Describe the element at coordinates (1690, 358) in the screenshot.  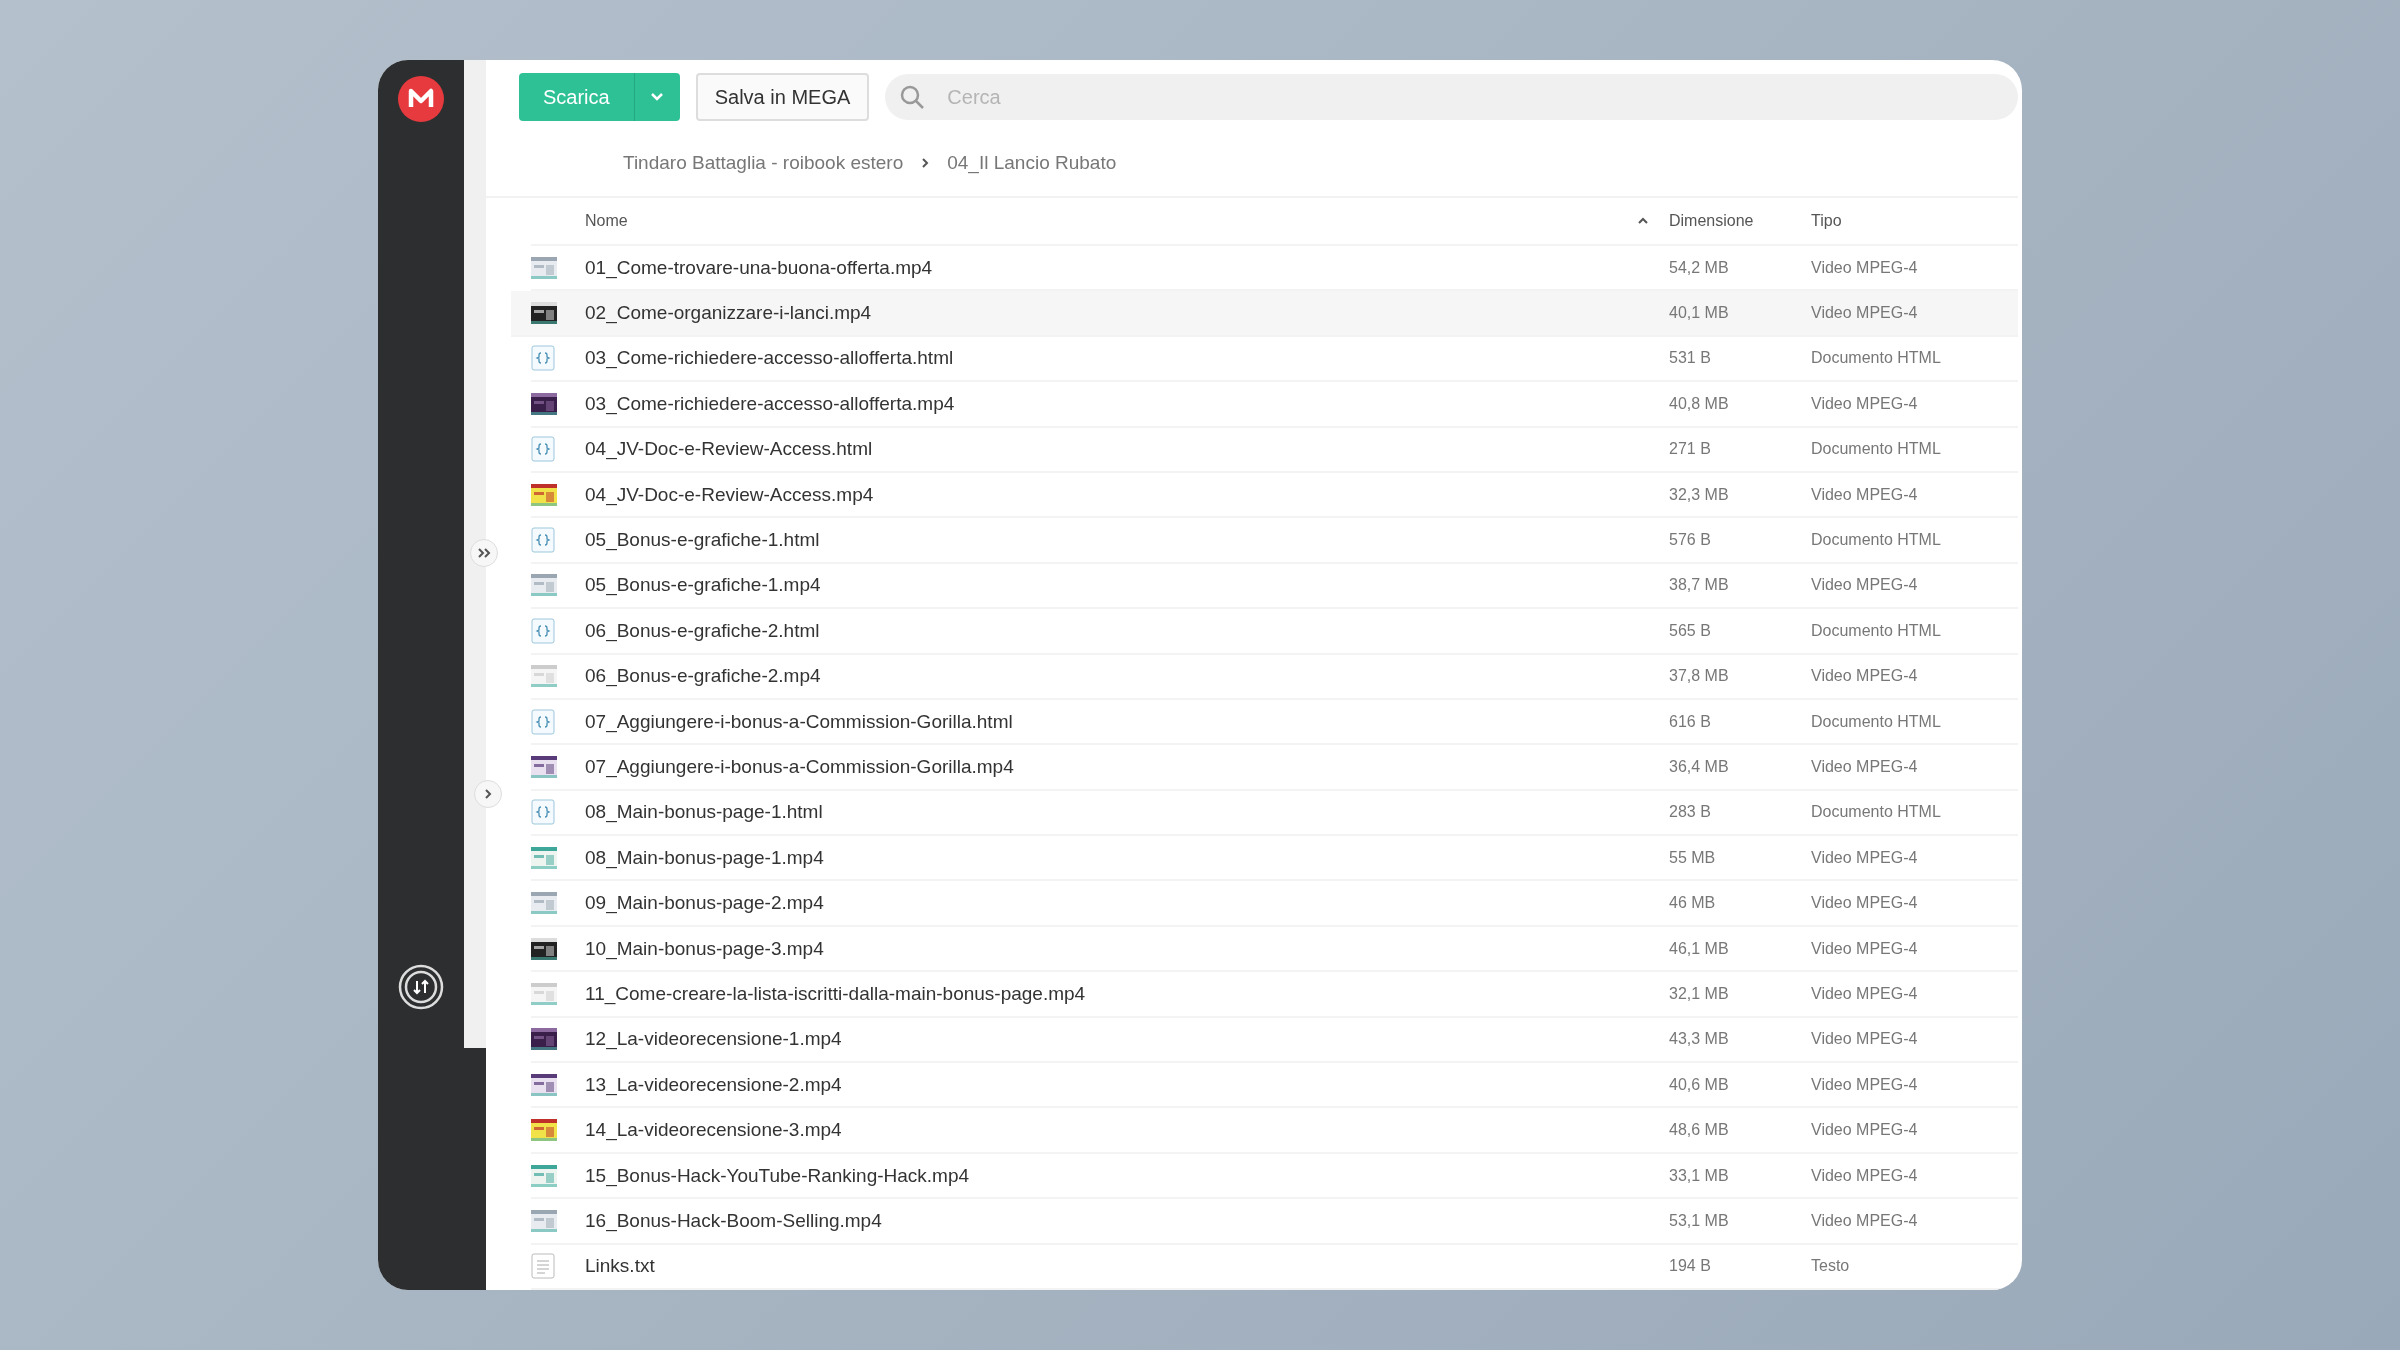
I see `file-size: 531 B` at that location.